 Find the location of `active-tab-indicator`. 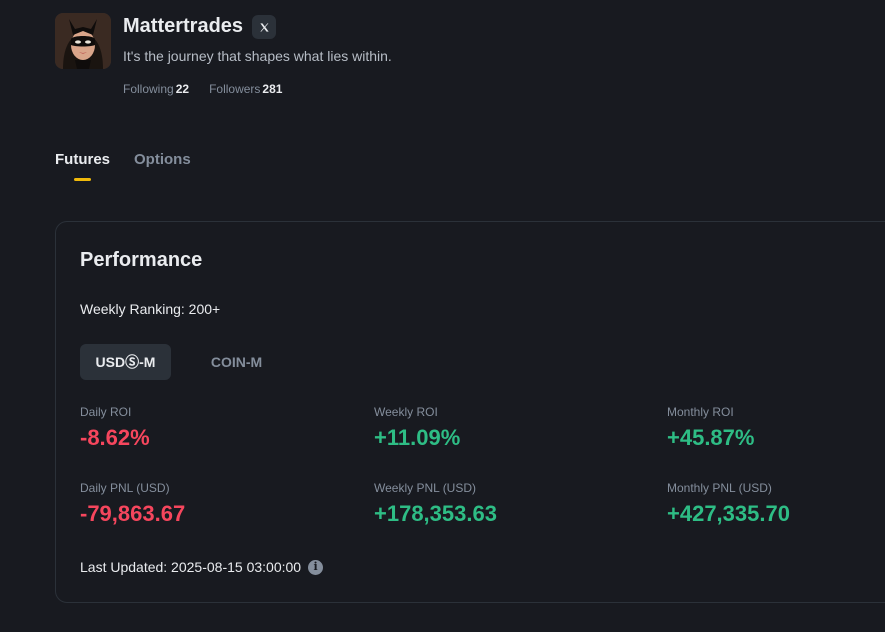

active-tab-indicator is located at coordinates (82, 179).